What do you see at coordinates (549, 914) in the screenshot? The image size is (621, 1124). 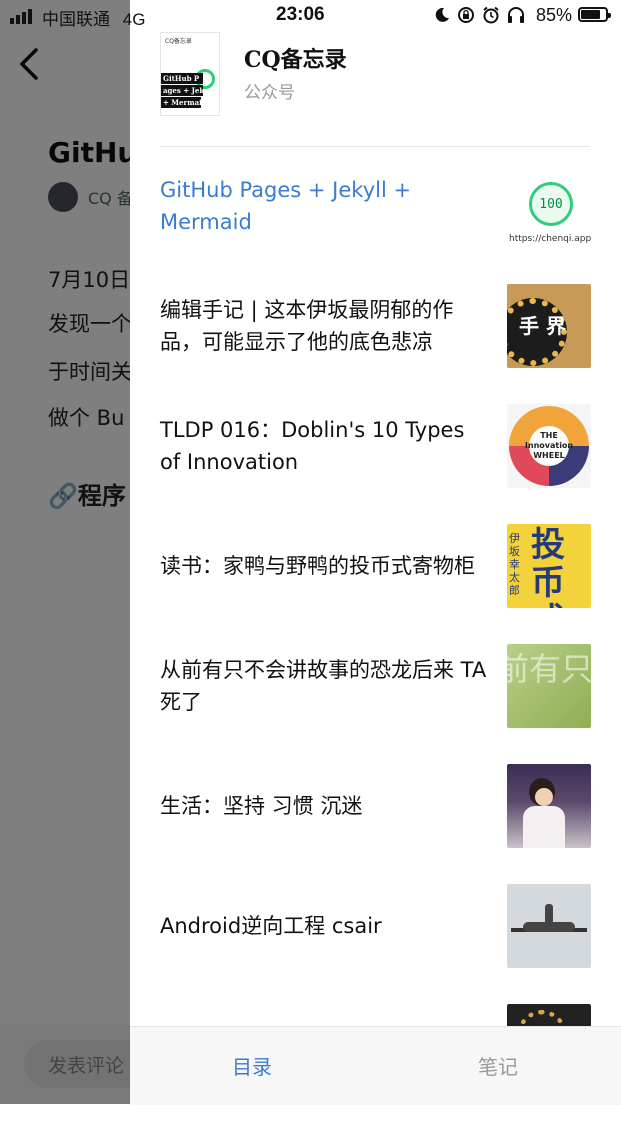 I see `airplane-icon` at bounding box center [549, 914].